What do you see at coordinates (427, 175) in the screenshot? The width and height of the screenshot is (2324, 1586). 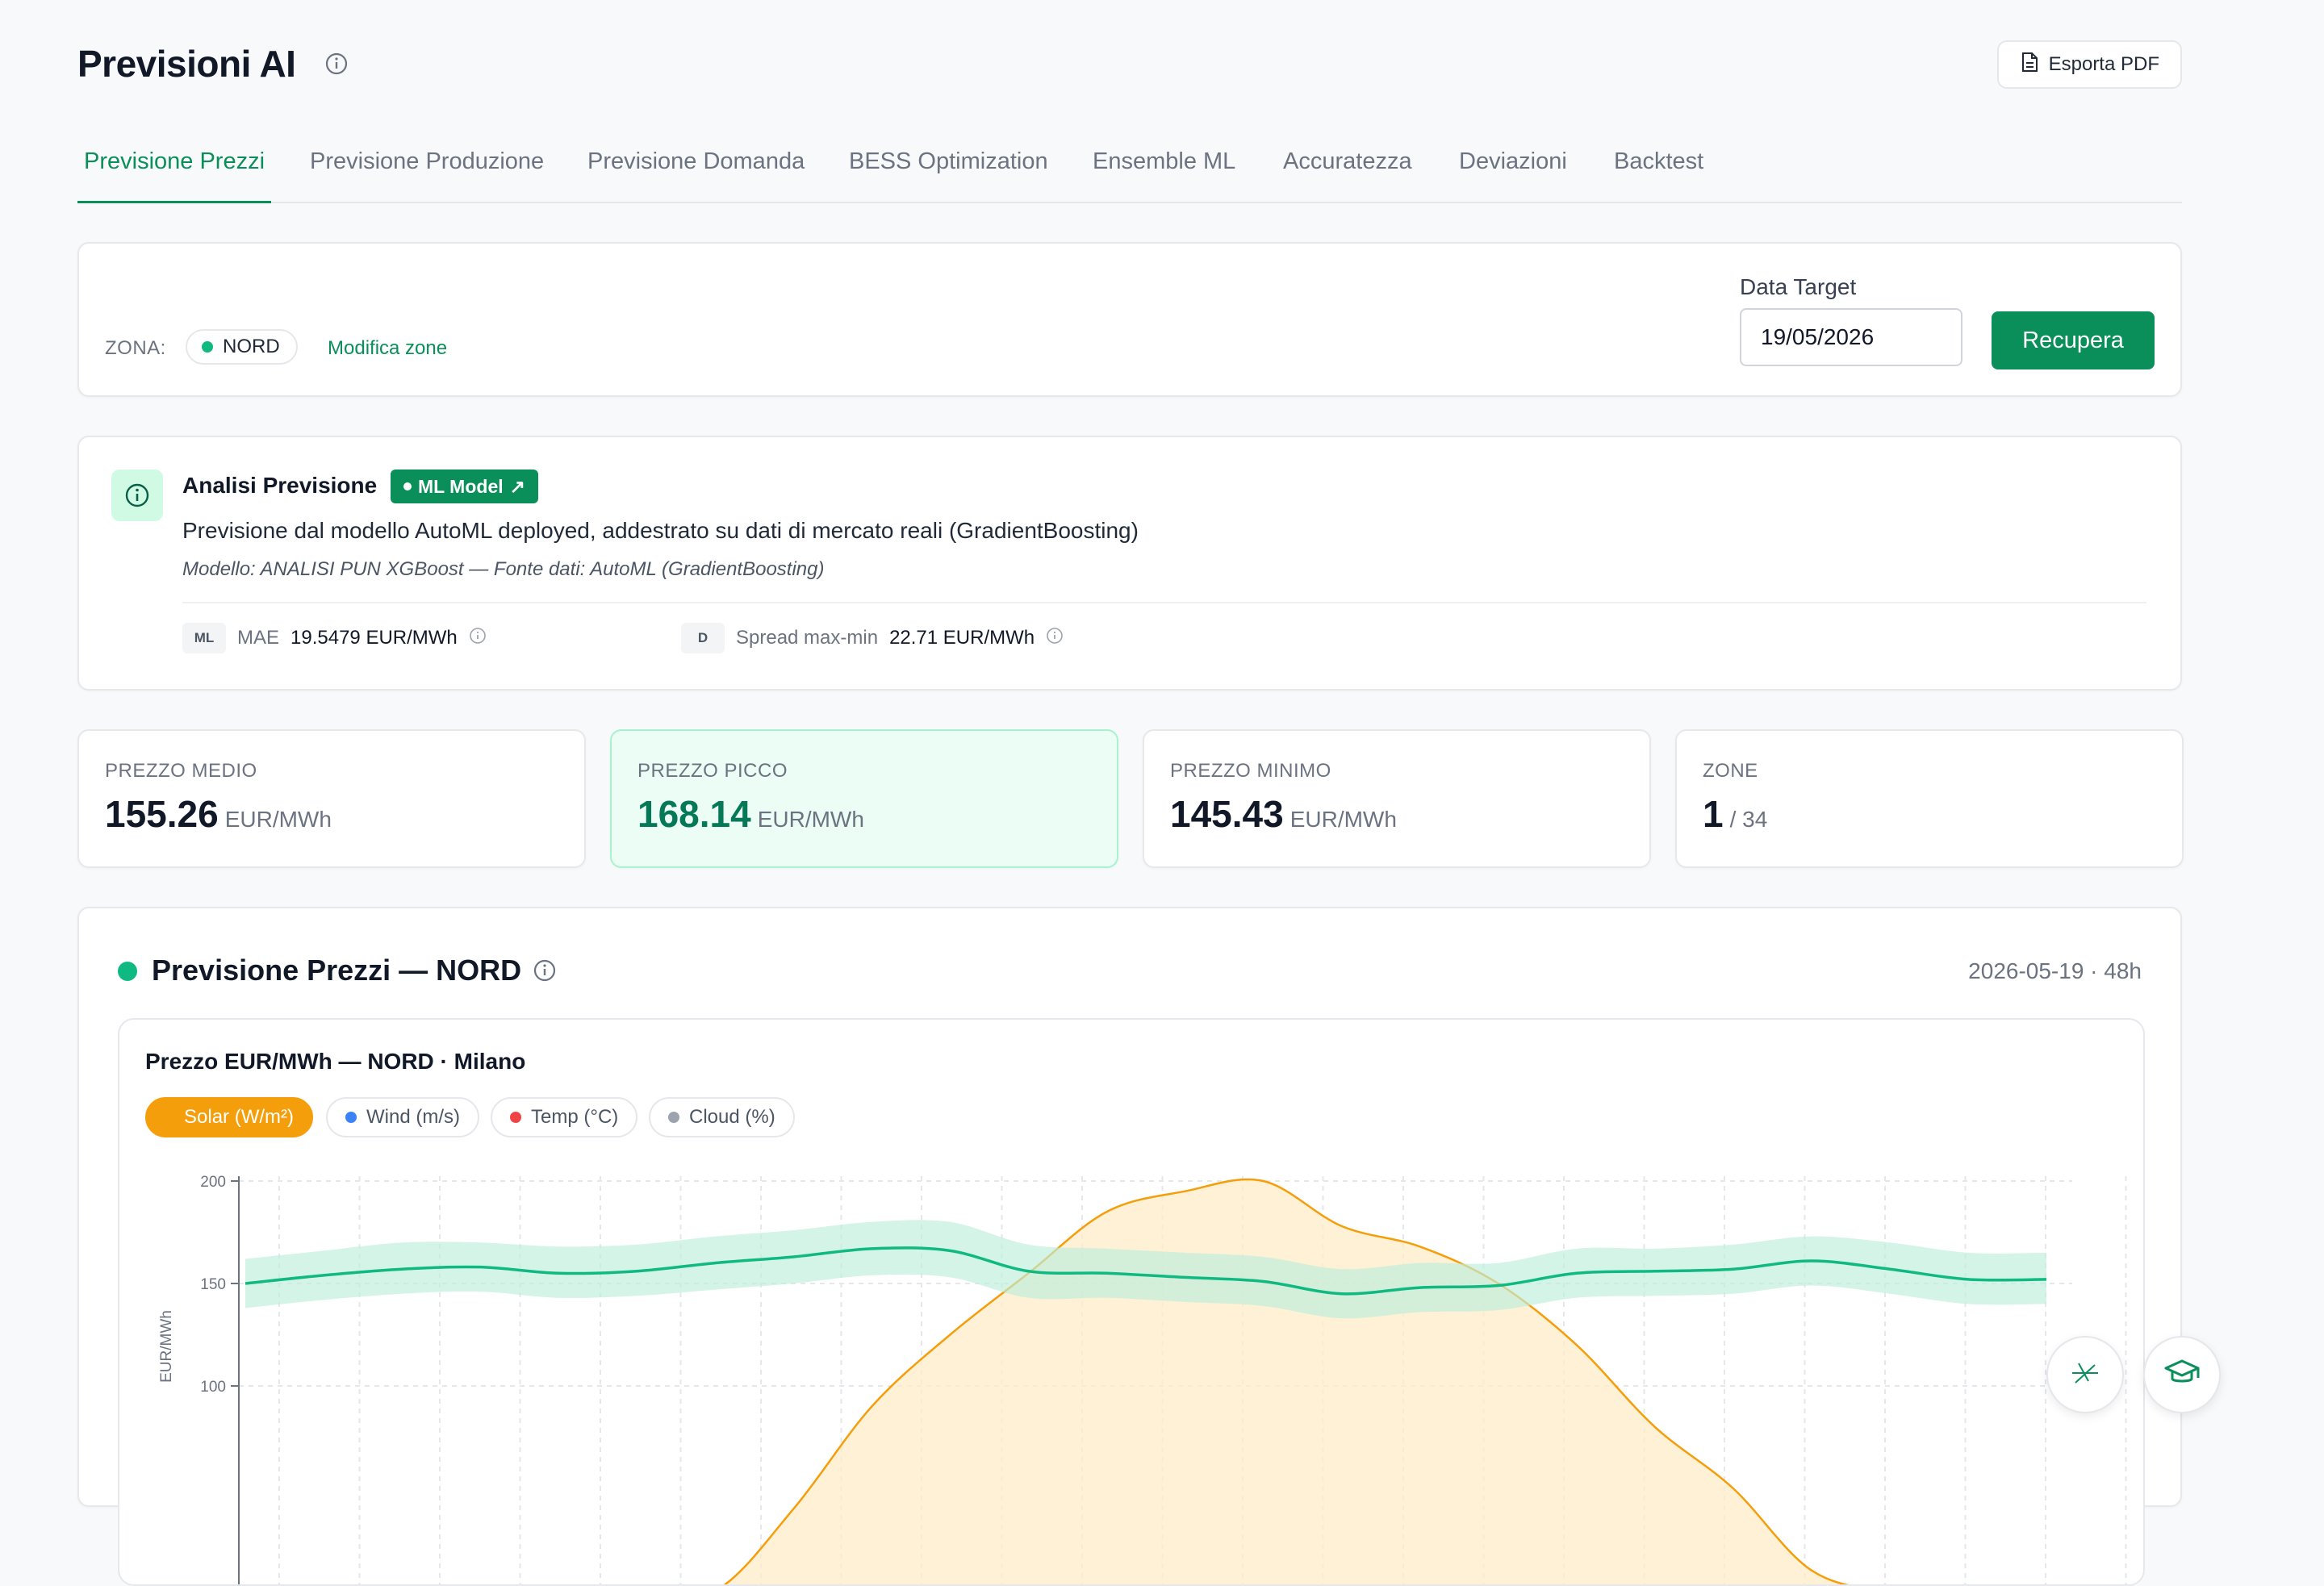 I see `tab-previsione-produzione: Previsione Produzione` at bounding box center [427, 175].